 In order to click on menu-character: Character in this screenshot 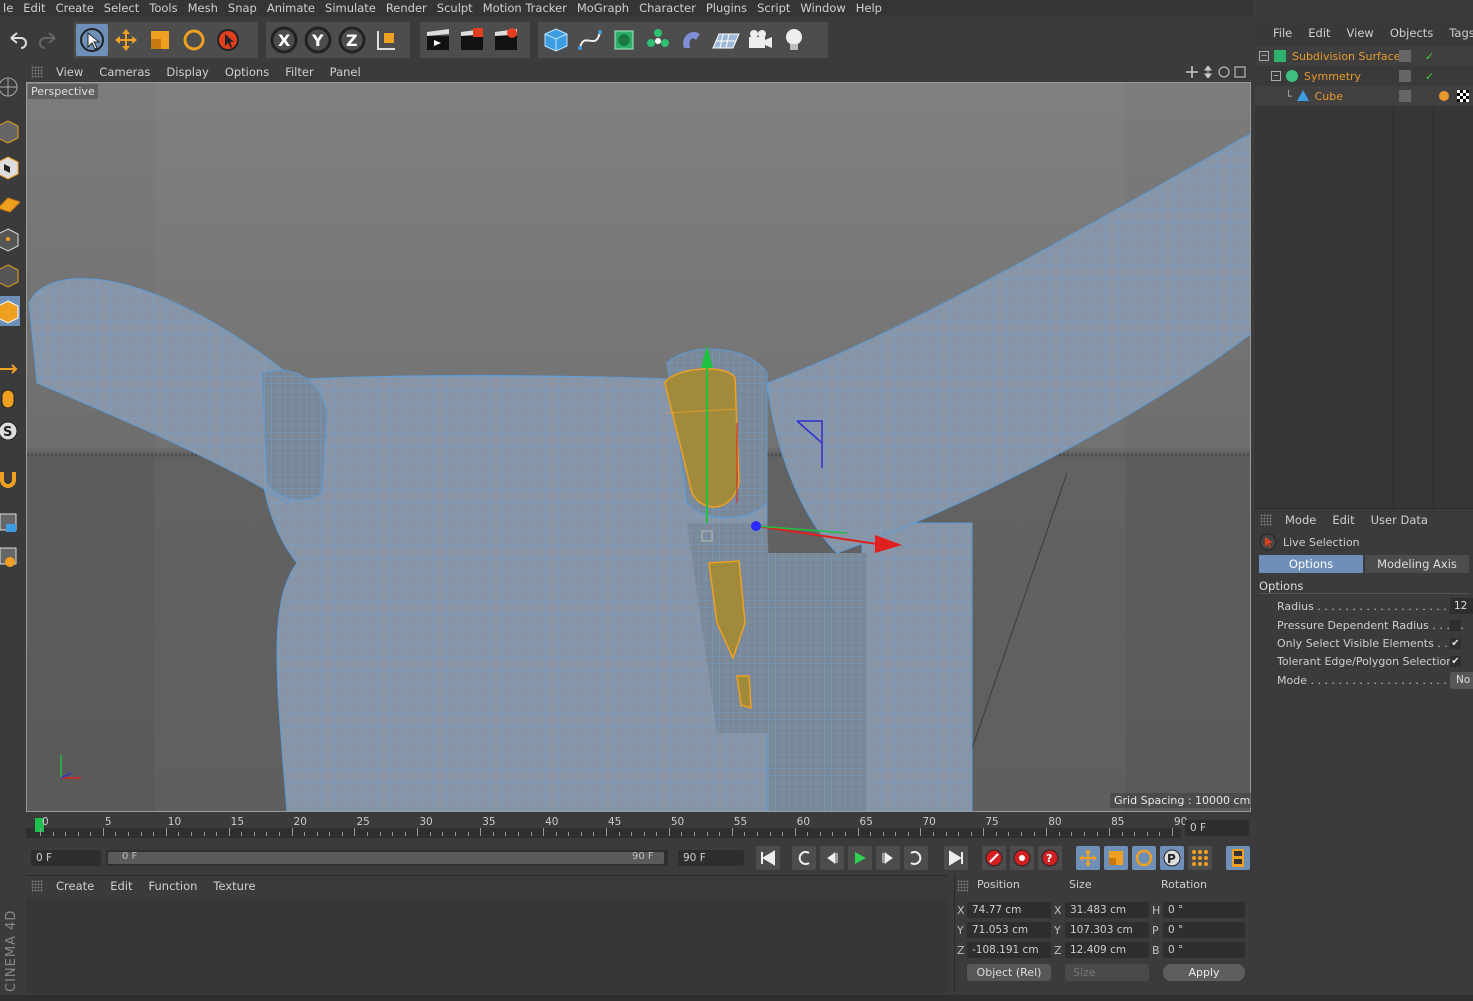, I will do `click(669, 8)`.